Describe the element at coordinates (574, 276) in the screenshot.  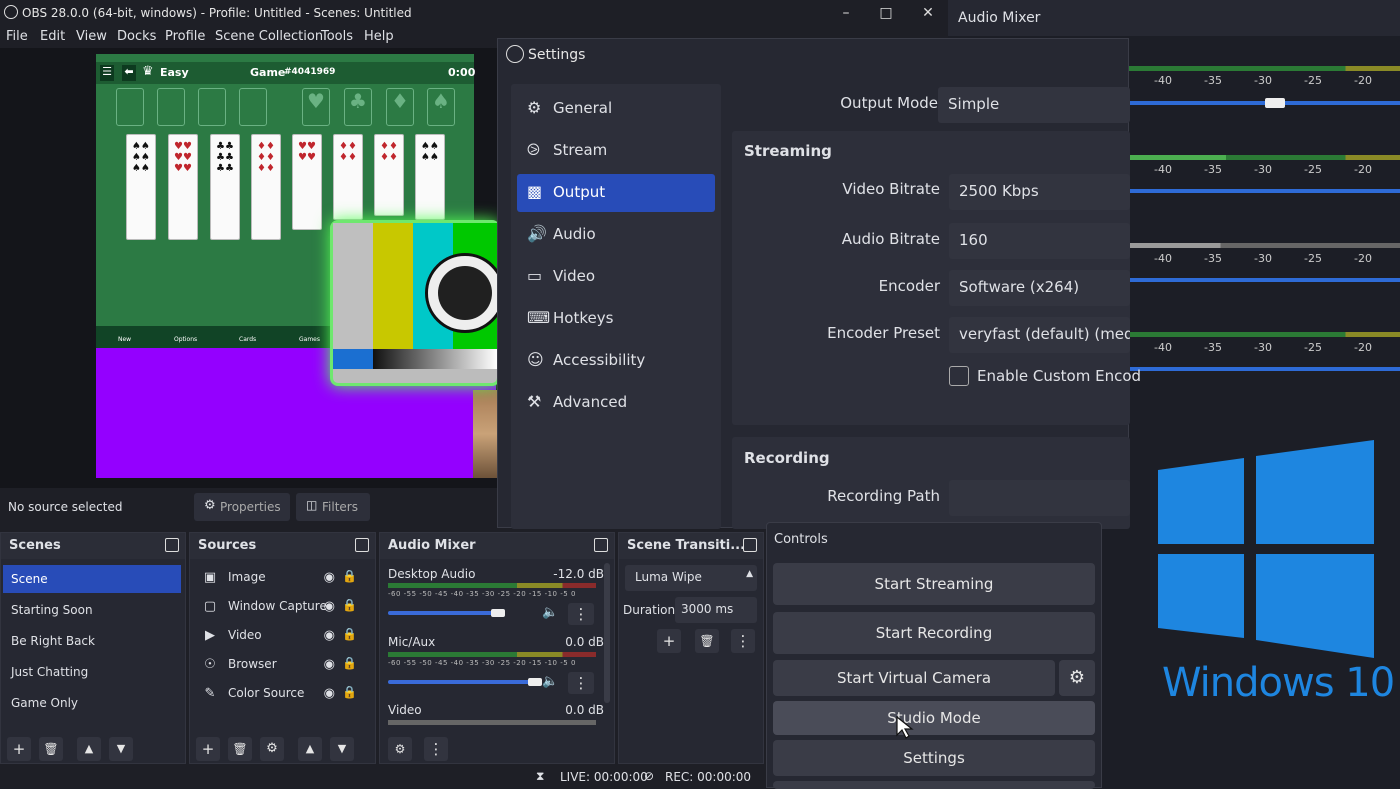
I see `nav-label: Video` at that location.